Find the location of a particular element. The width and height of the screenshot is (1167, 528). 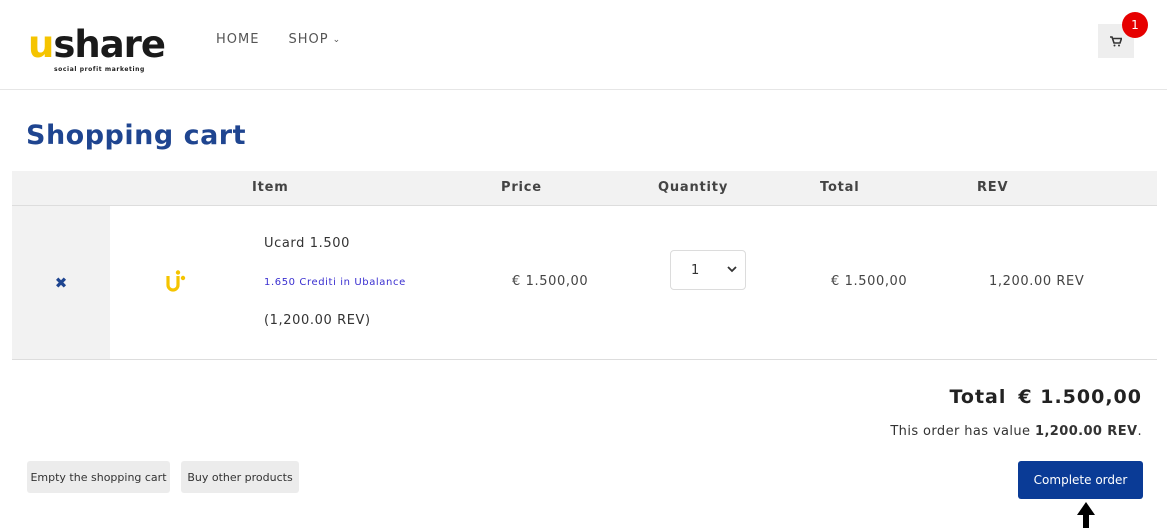

header-item: Item is located at coordinates (270, 187).